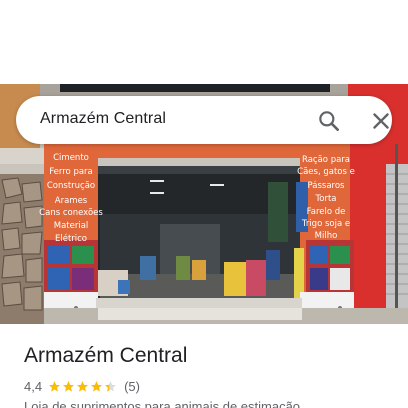 The height and width of the screenshot is (408, 408). I want to click on left-sign-line-7: Elétrico, so click(71, 238).